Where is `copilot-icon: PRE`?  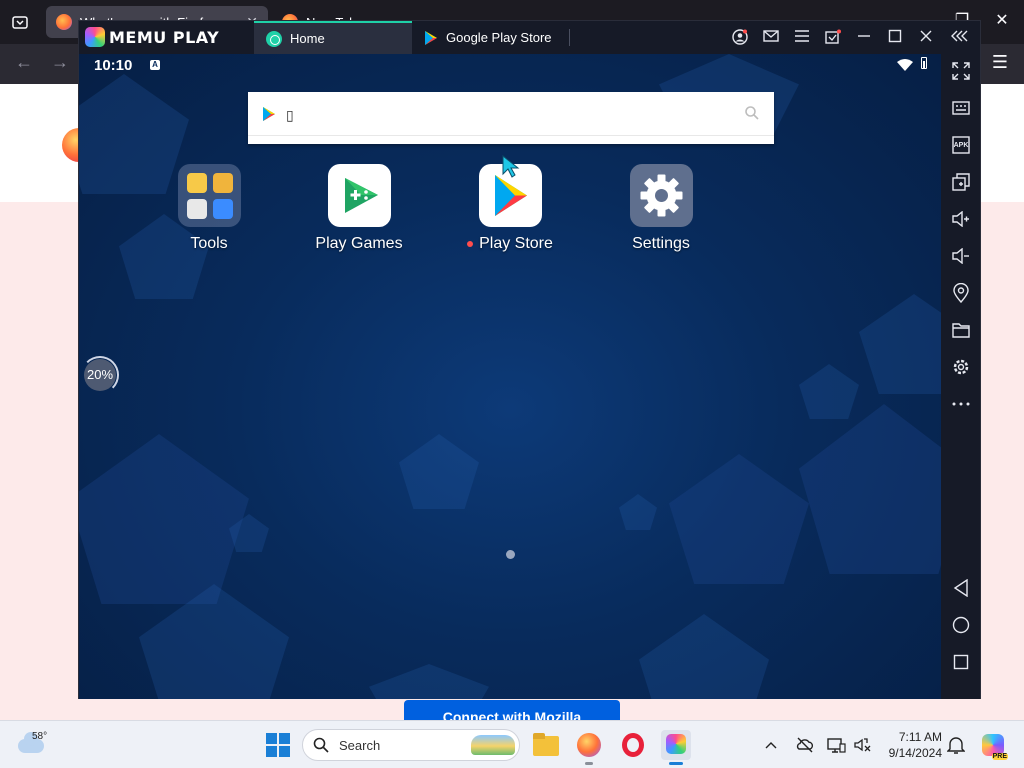 copilot-icon: PRE is located at coordinates (995, 747).